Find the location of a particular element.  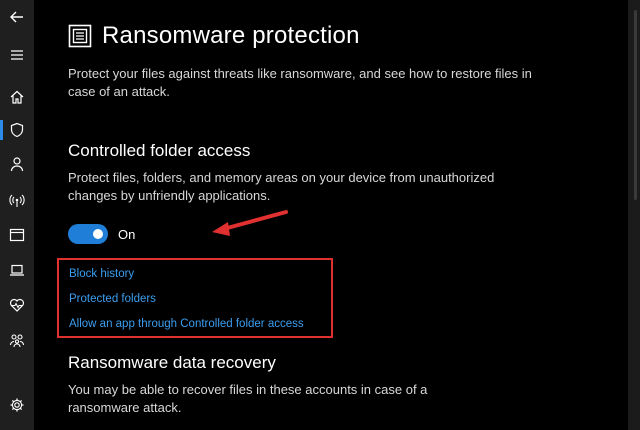

sidebar-item-device-health is located at coordinates (17, 305).